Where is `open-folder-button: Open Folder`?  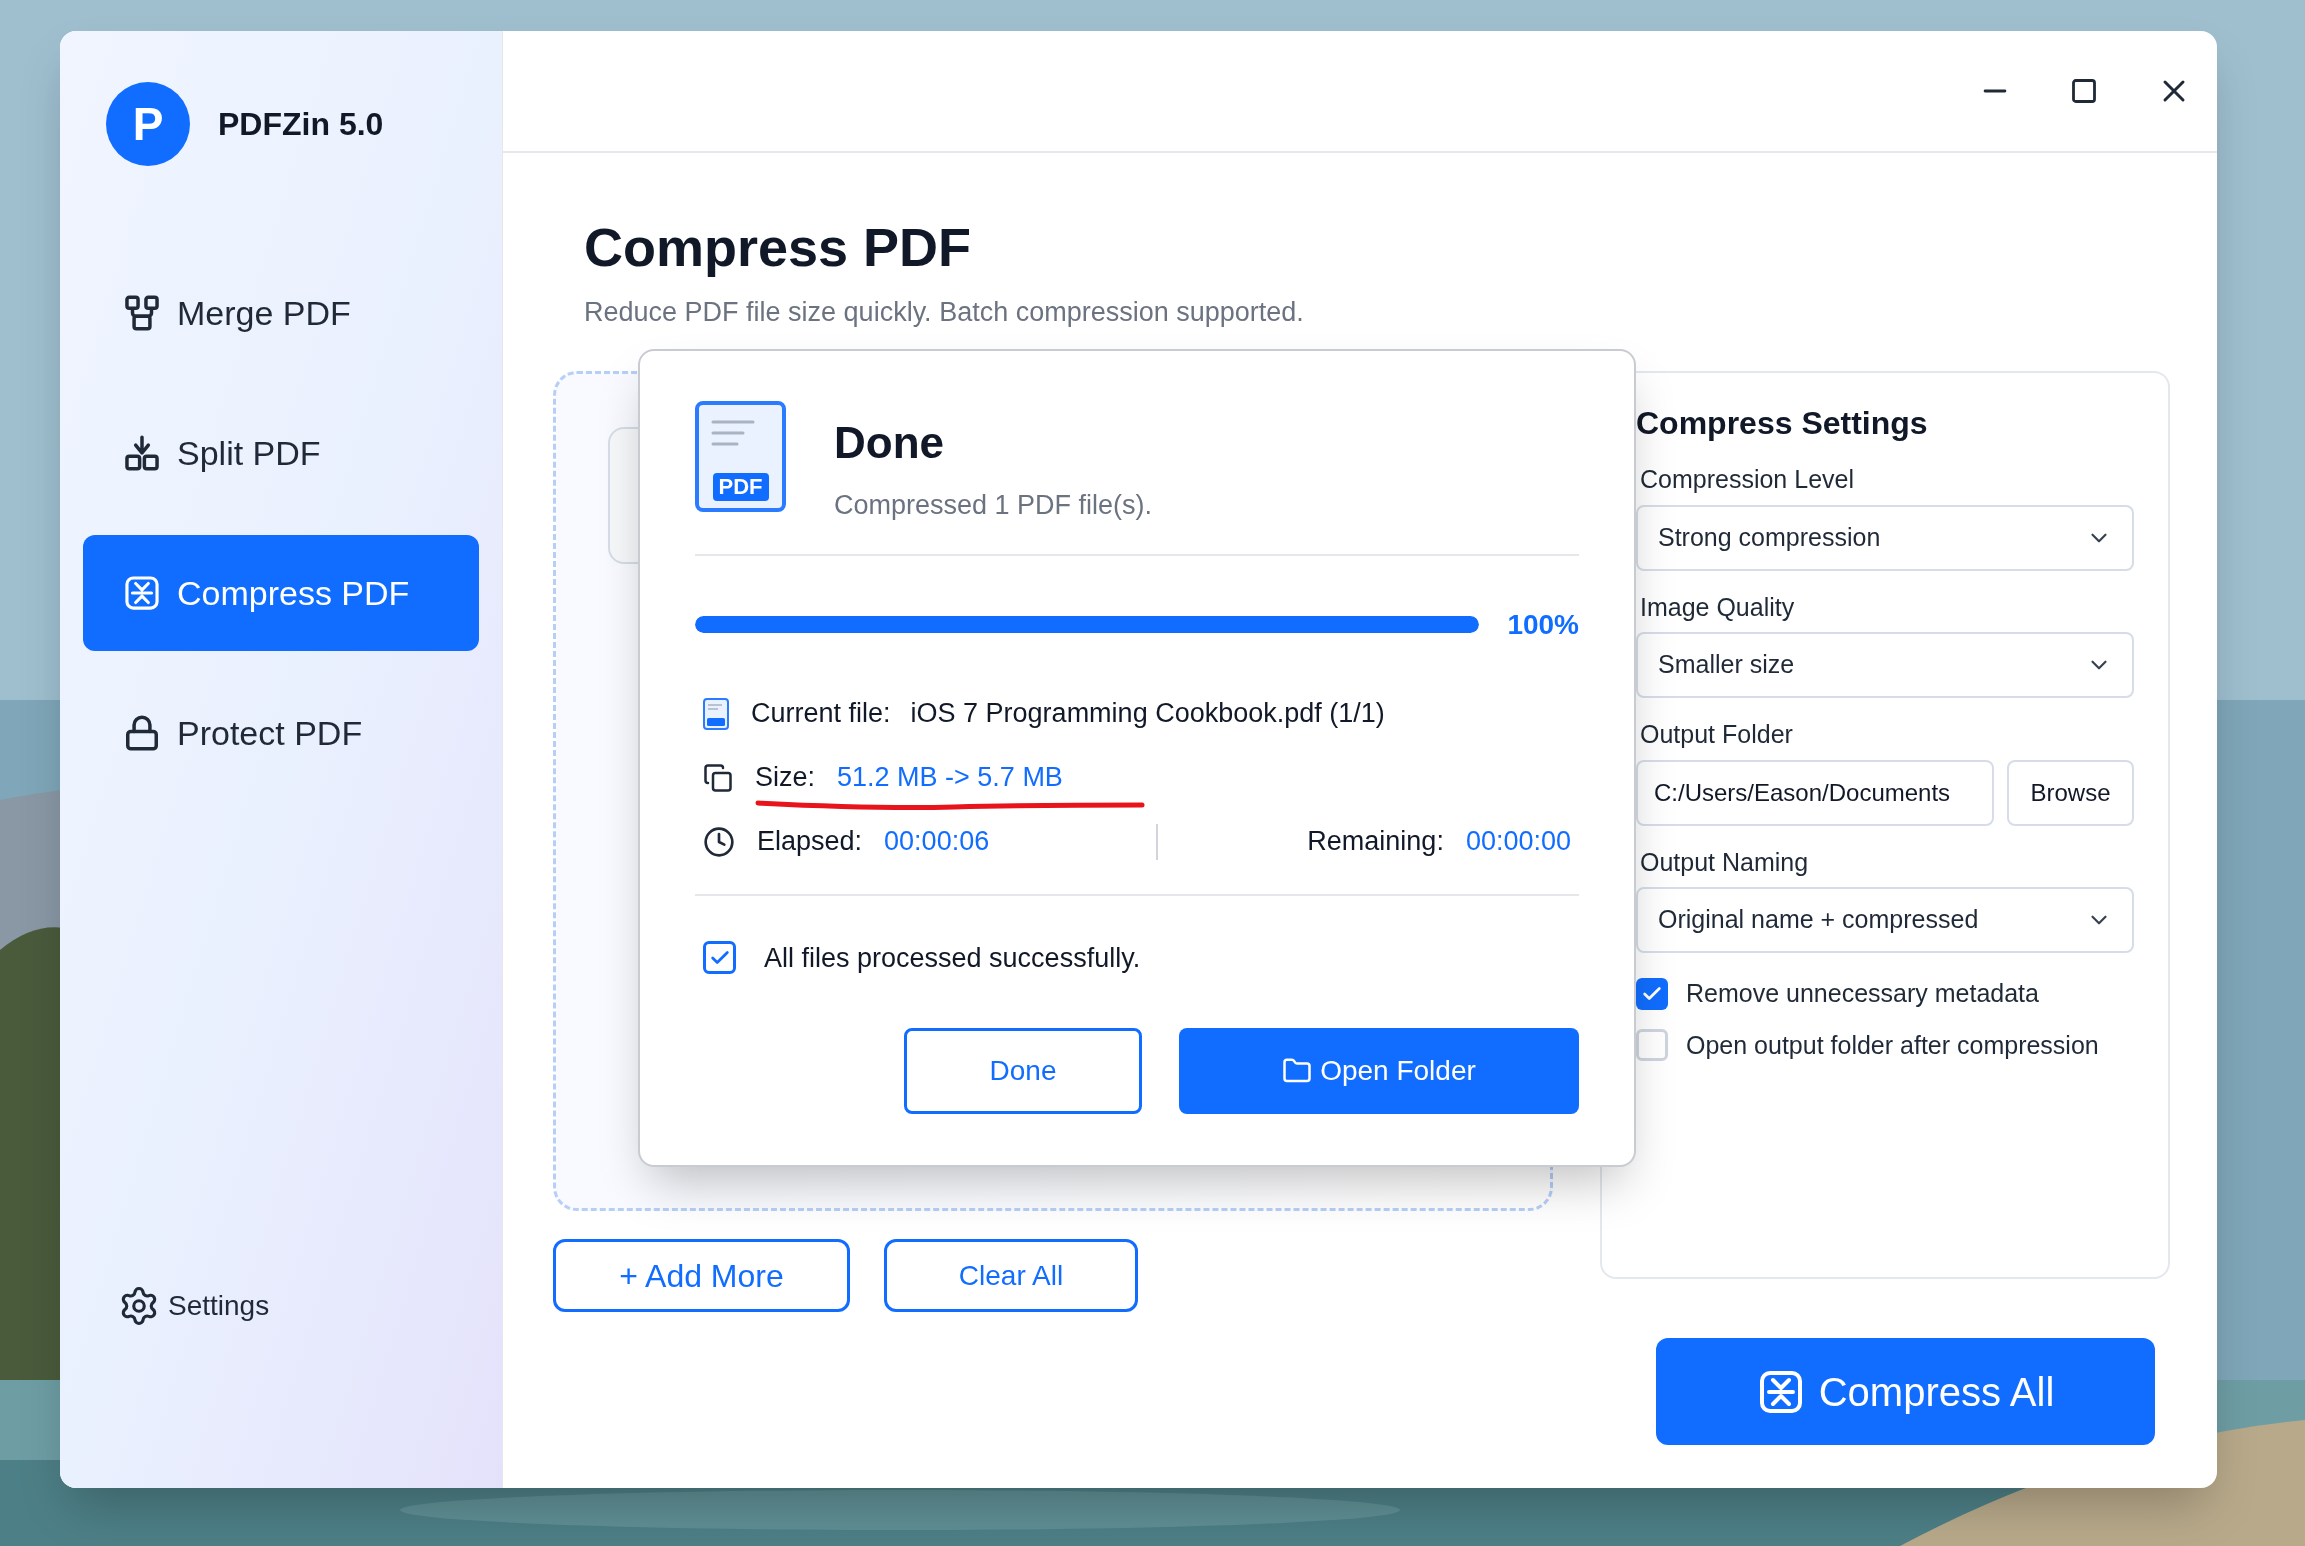
open-folder-button: Open Folder is located at coordinates (1379, 1071).